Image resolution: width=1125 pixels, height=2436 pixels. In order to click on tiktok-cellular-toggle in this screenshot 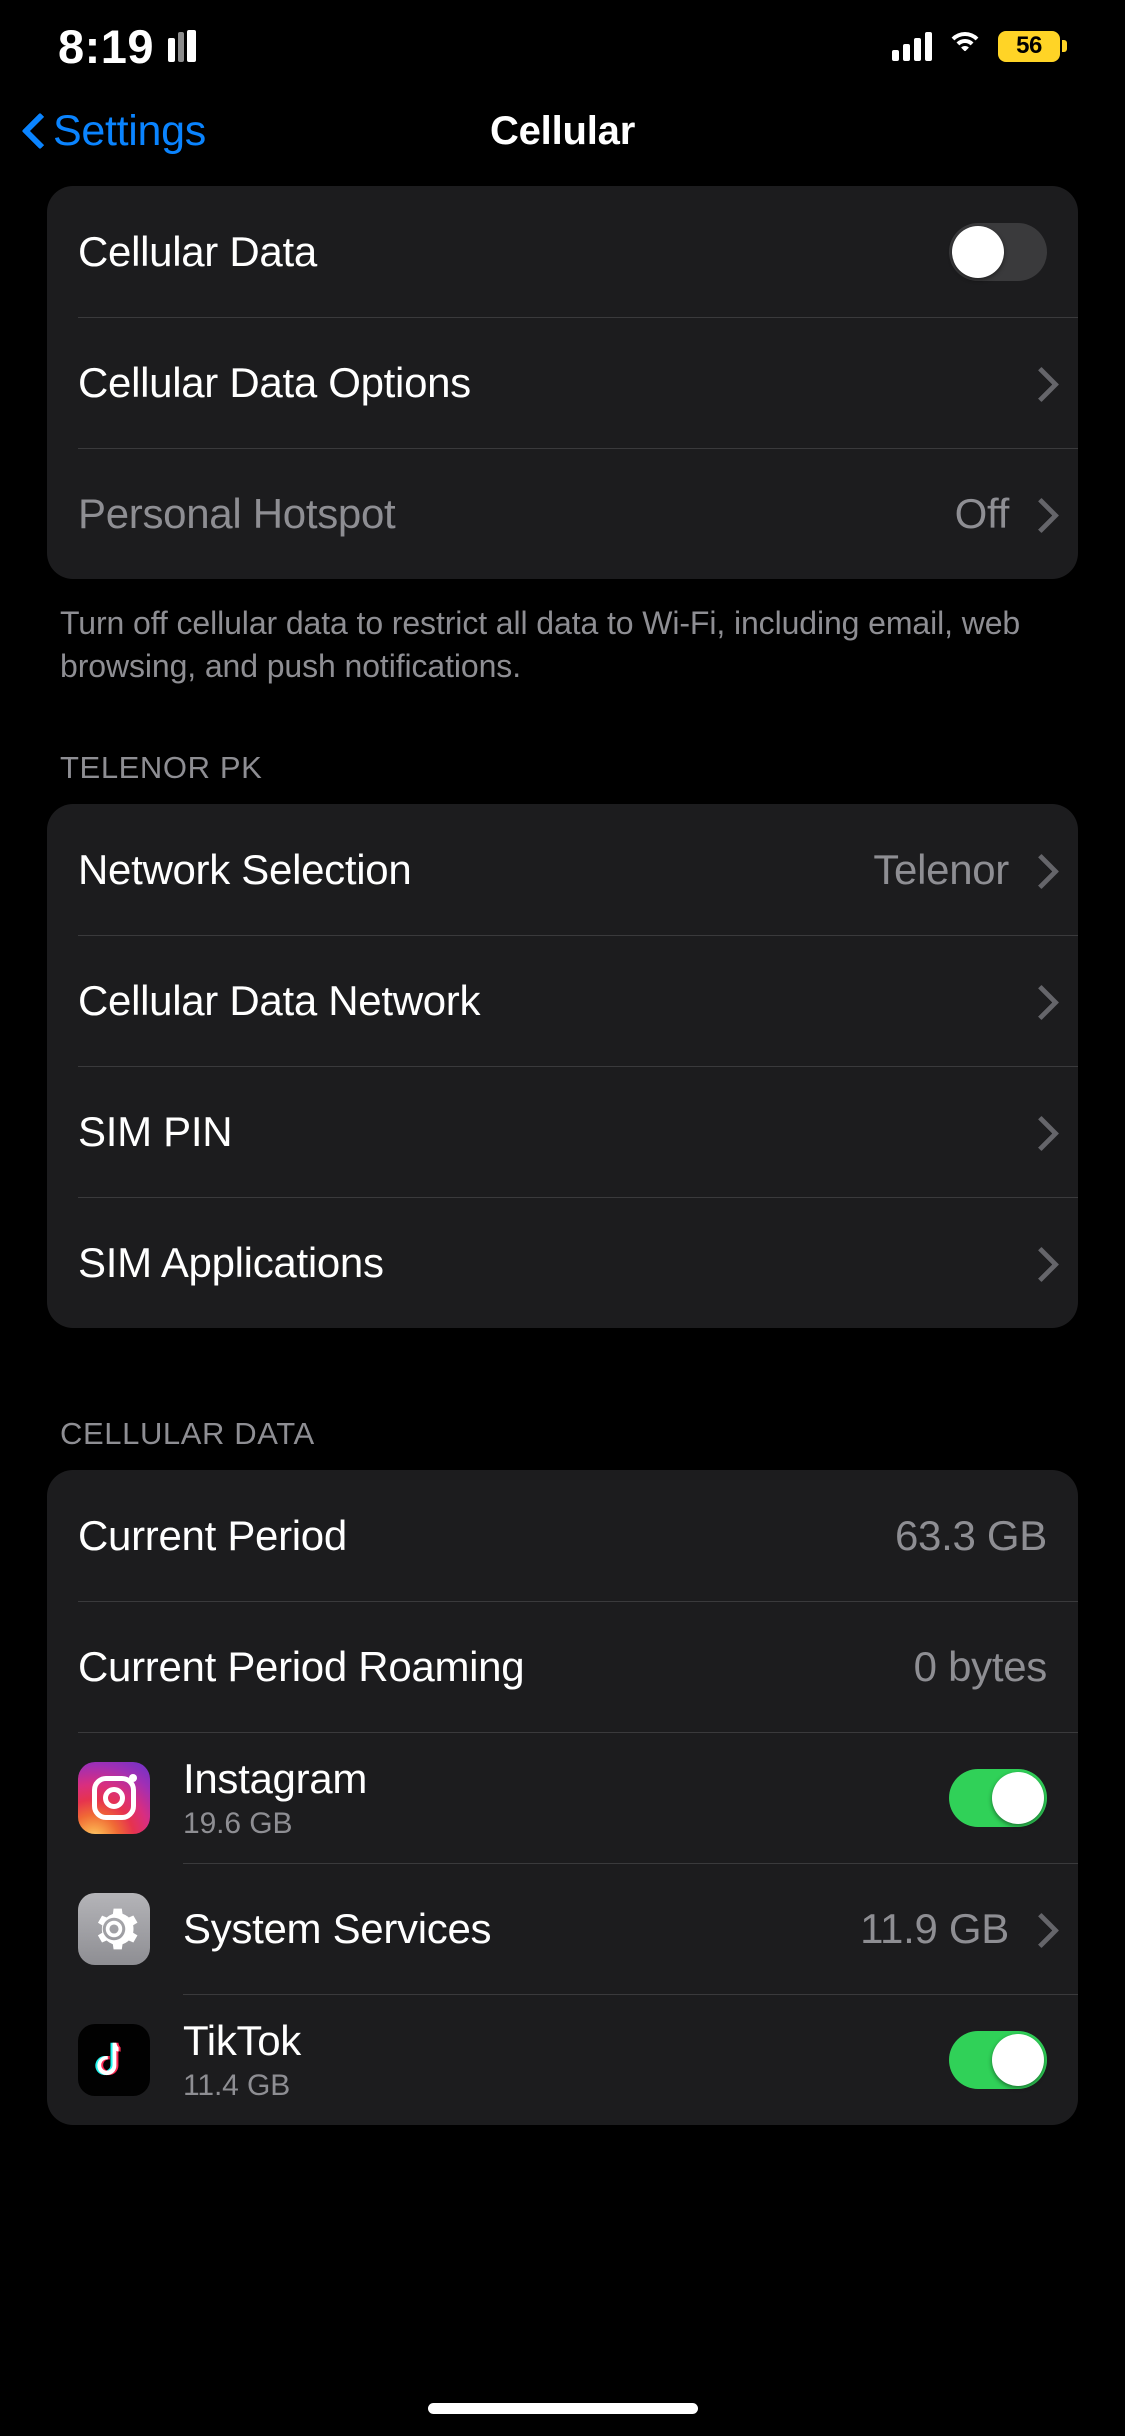, I will do `click(998, 2059)`.